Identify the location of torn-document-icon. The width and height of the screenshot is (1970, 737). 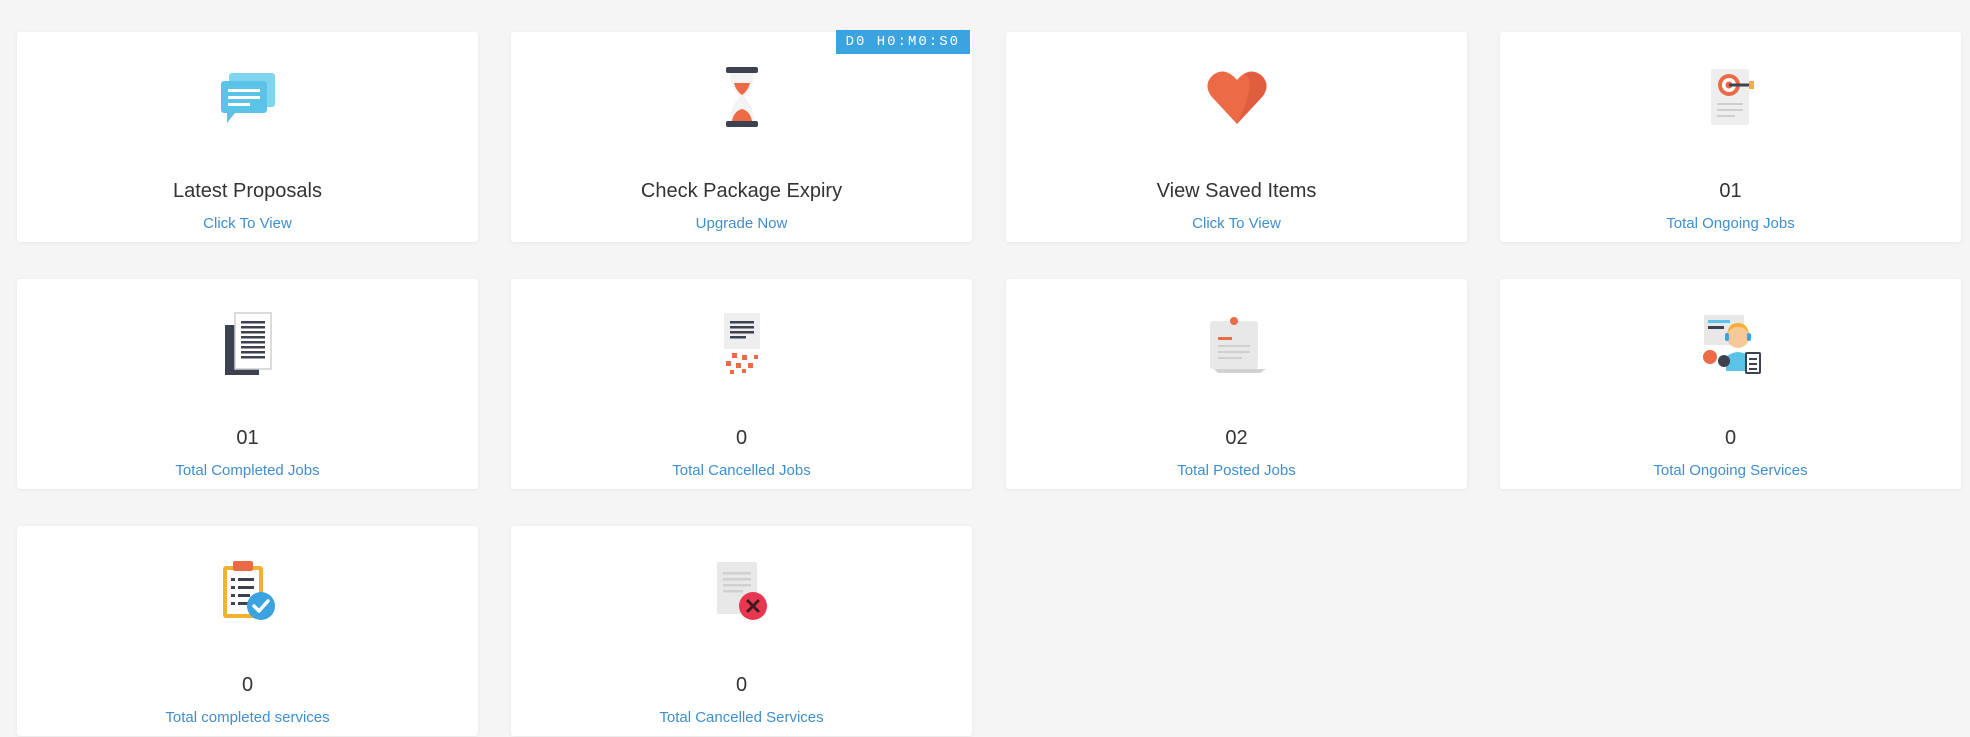
(742, 344).